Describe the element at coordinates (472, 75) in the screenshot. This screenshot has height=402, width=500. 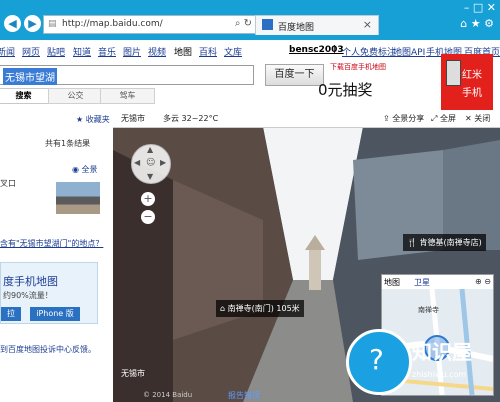
I see `phone-ad-line1: 红米` at that location.